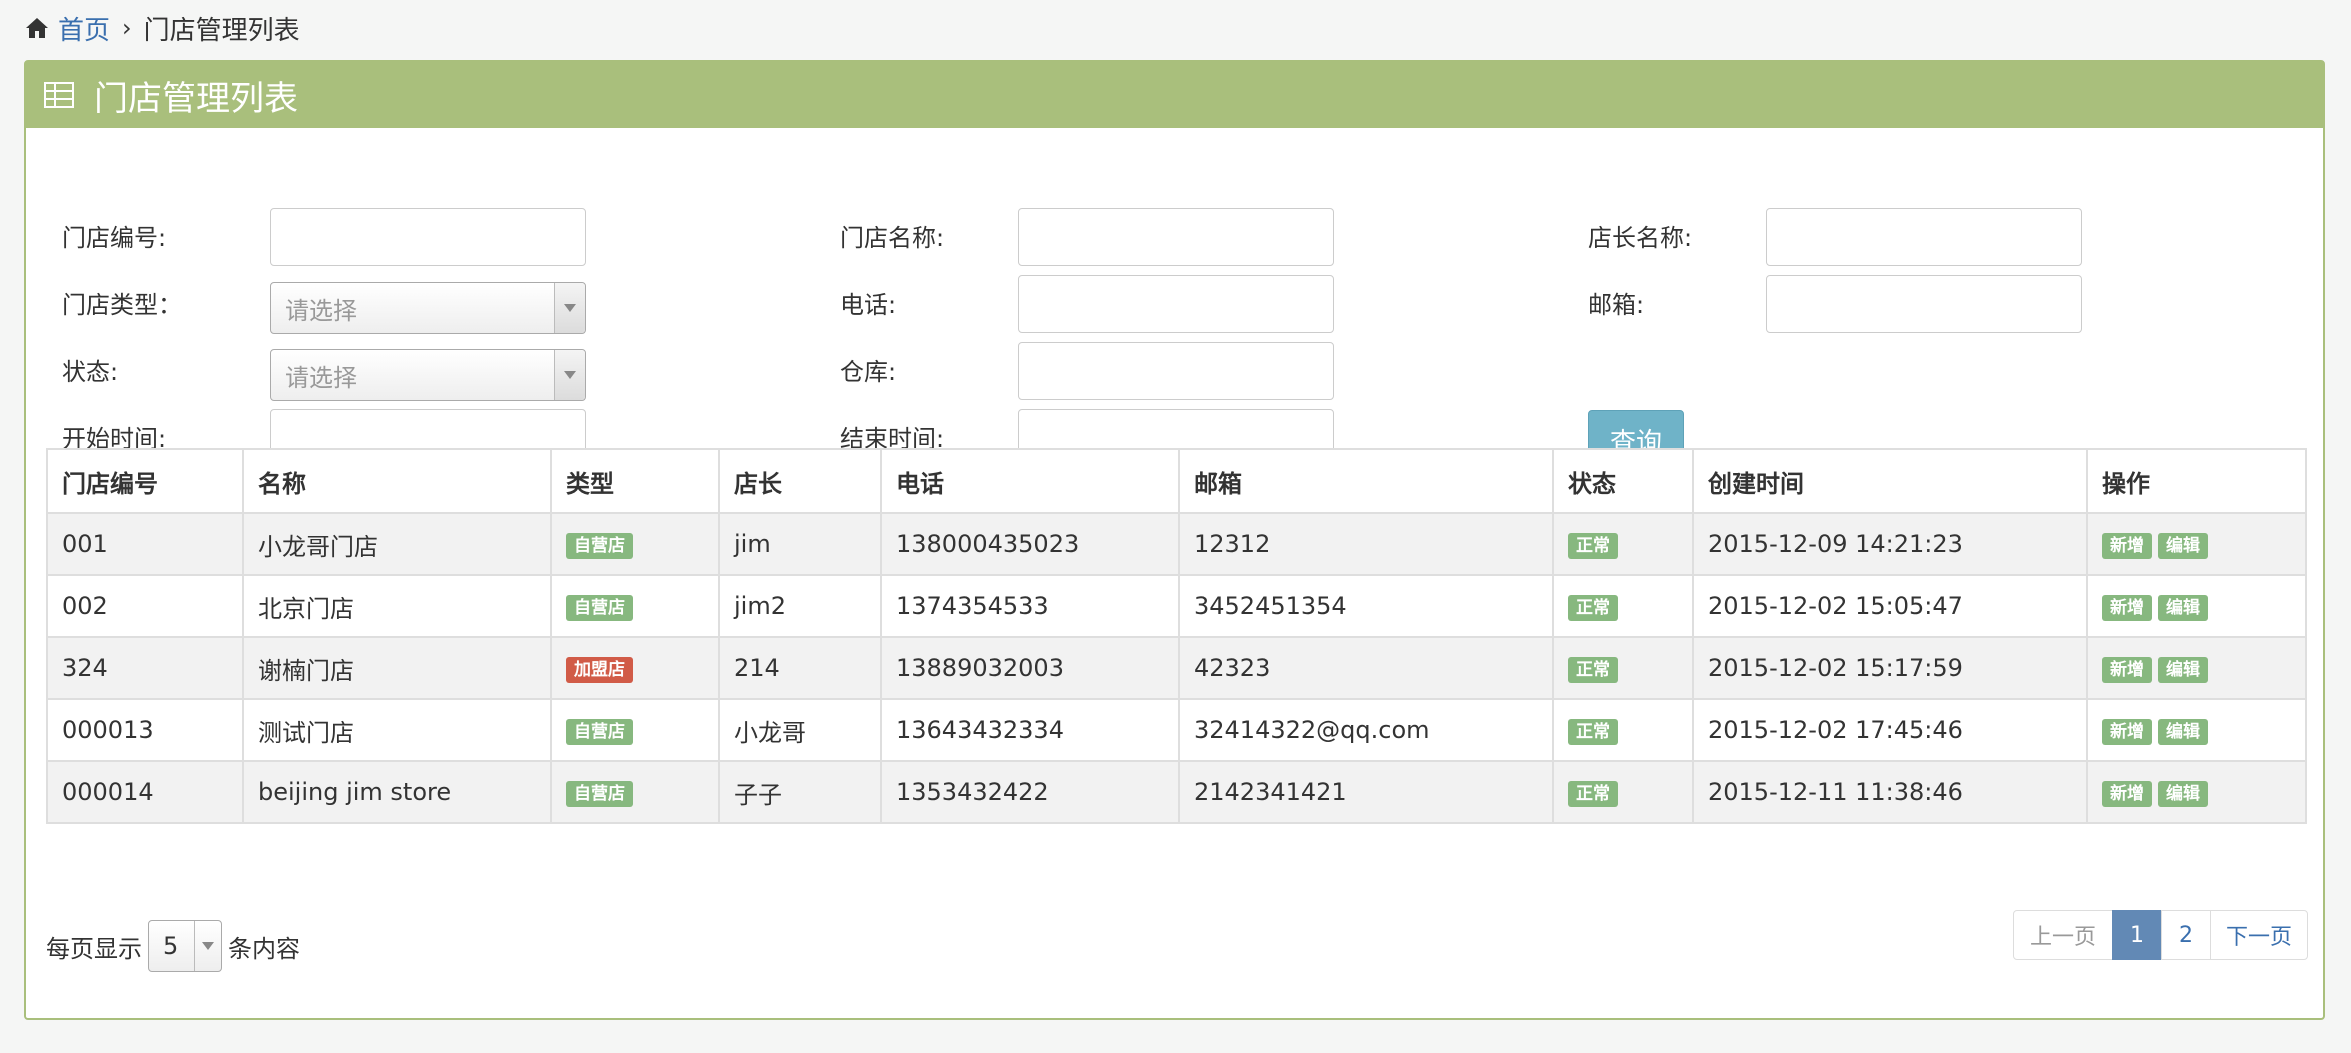 Image resolution: width=2351 pixels, height=1053 pixels. What do you see at coordinates (196, 98) in the screenshot?
I see `panel-title: 门店管理列表` at bounding box center [196, 98].